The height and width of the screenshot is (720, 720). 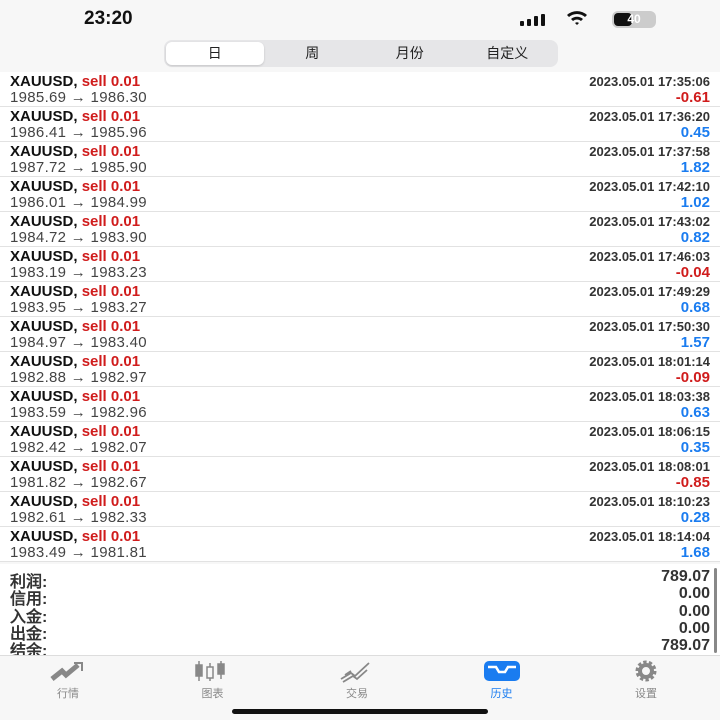 What do you see at coordinates (357, 694) in the screenshot?
I see `tab-label: 交易` at bounding box center [357, 694].